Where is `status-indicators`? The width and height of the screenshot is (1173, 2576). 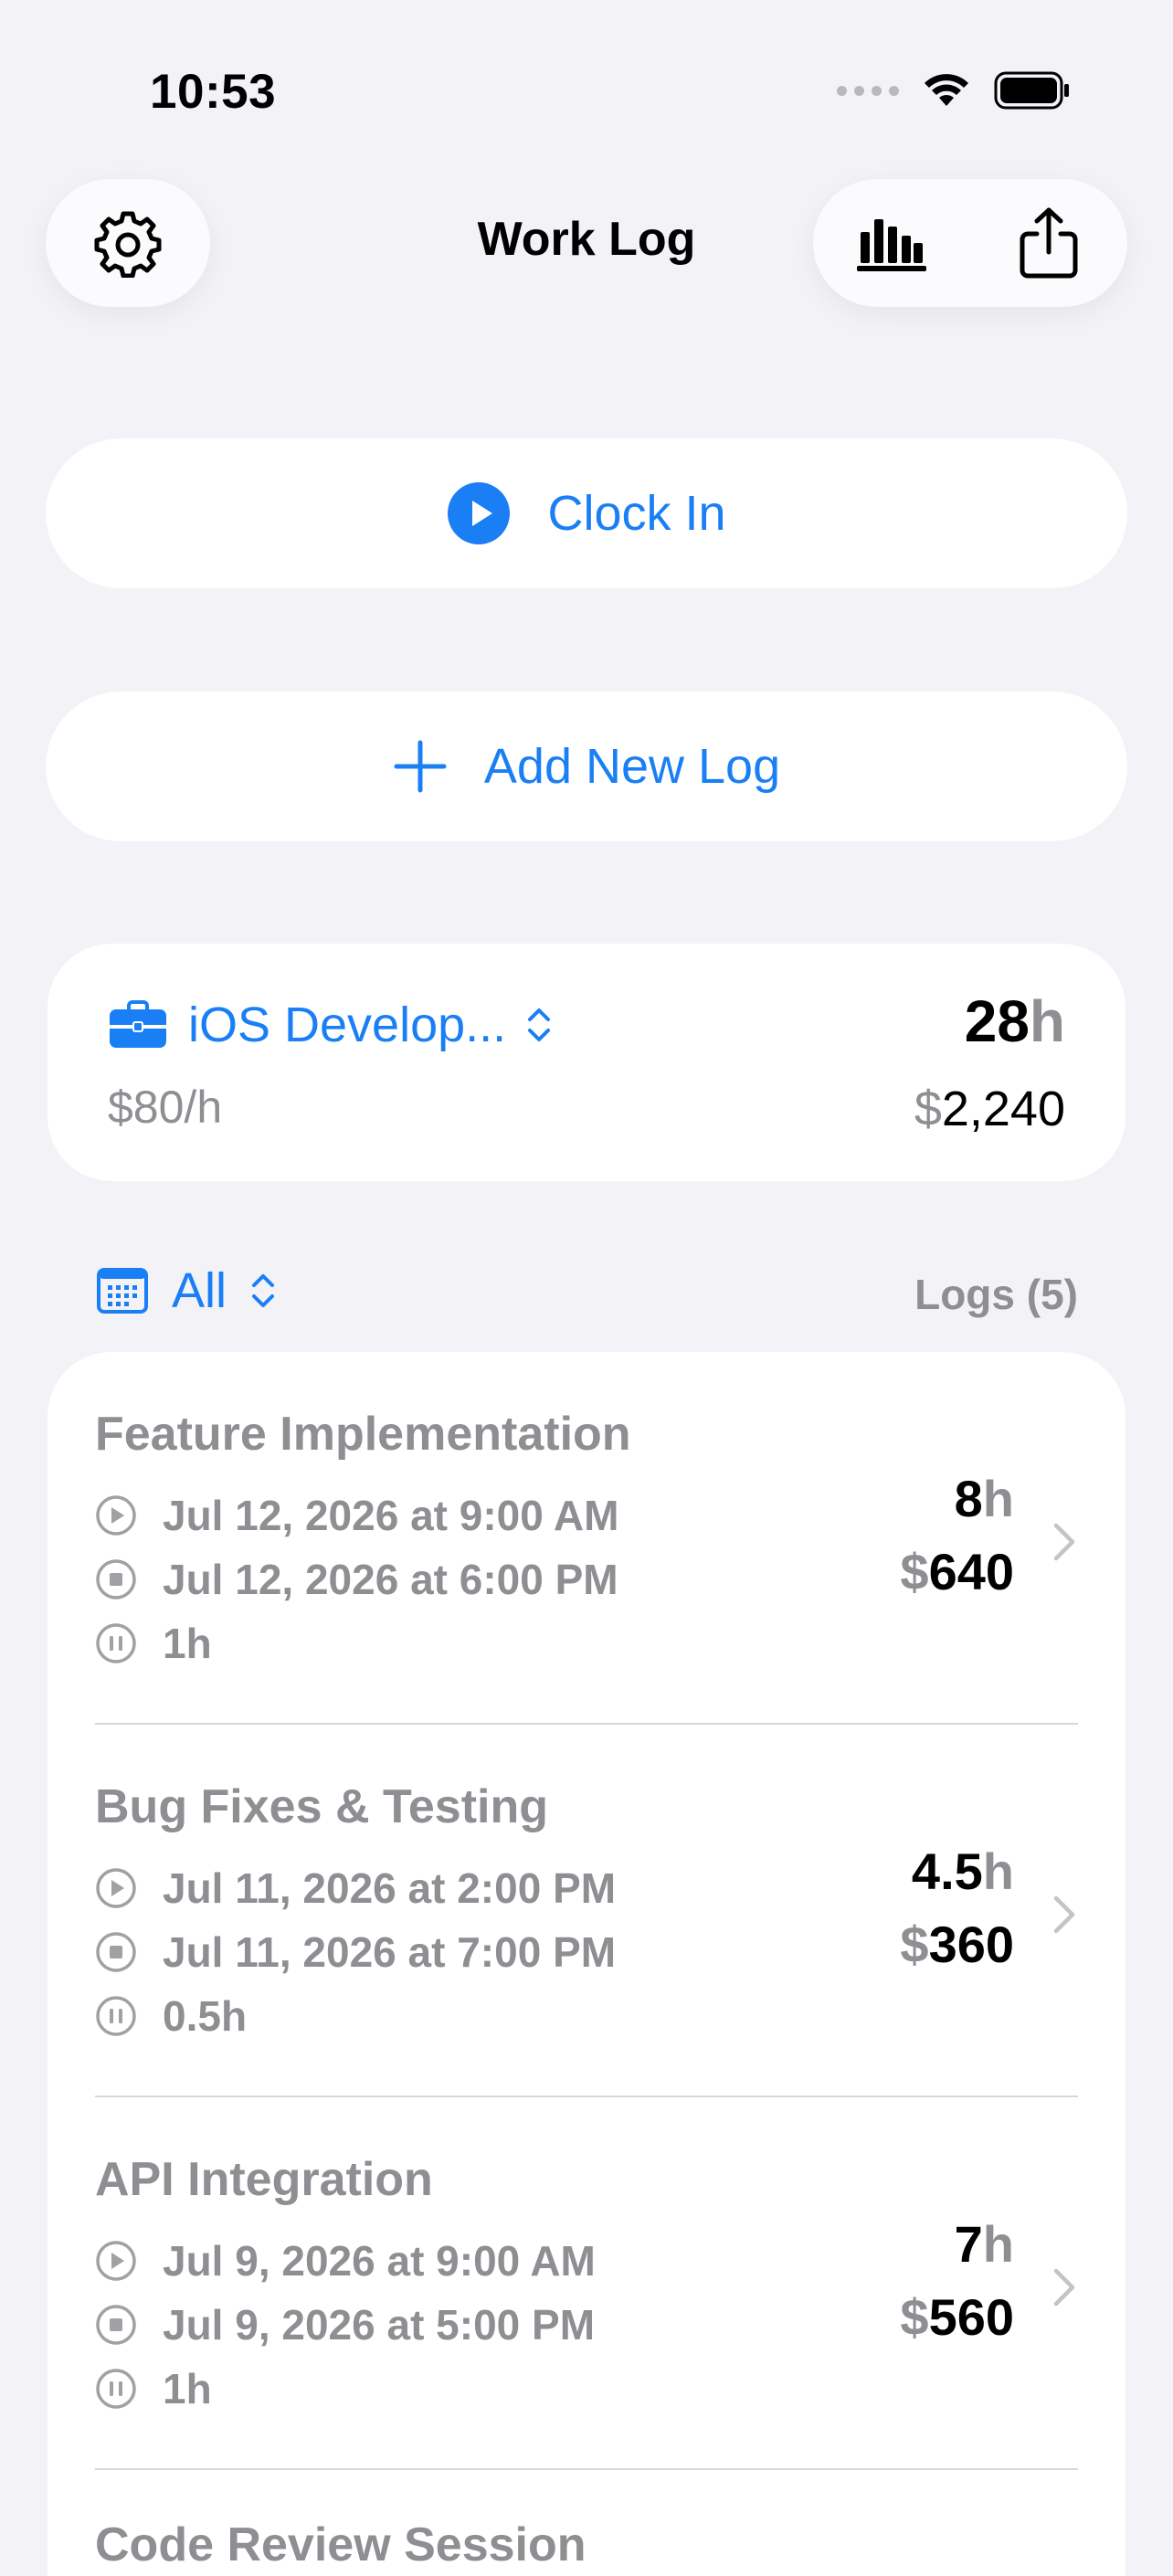
status-indicators is located at coordinates (954, 90).